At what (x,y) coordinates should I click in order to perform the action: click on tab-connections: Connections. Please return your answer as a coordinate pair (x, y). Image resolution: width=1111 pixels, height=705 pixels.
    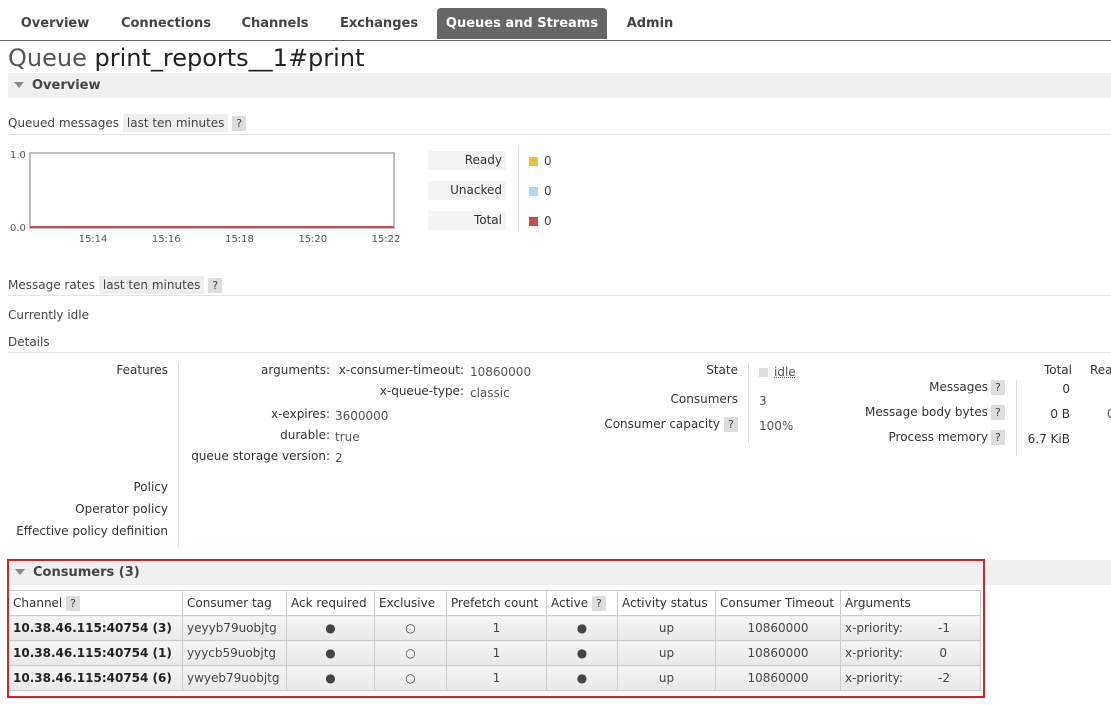
    Looking at the image, I should click on (166, 23).